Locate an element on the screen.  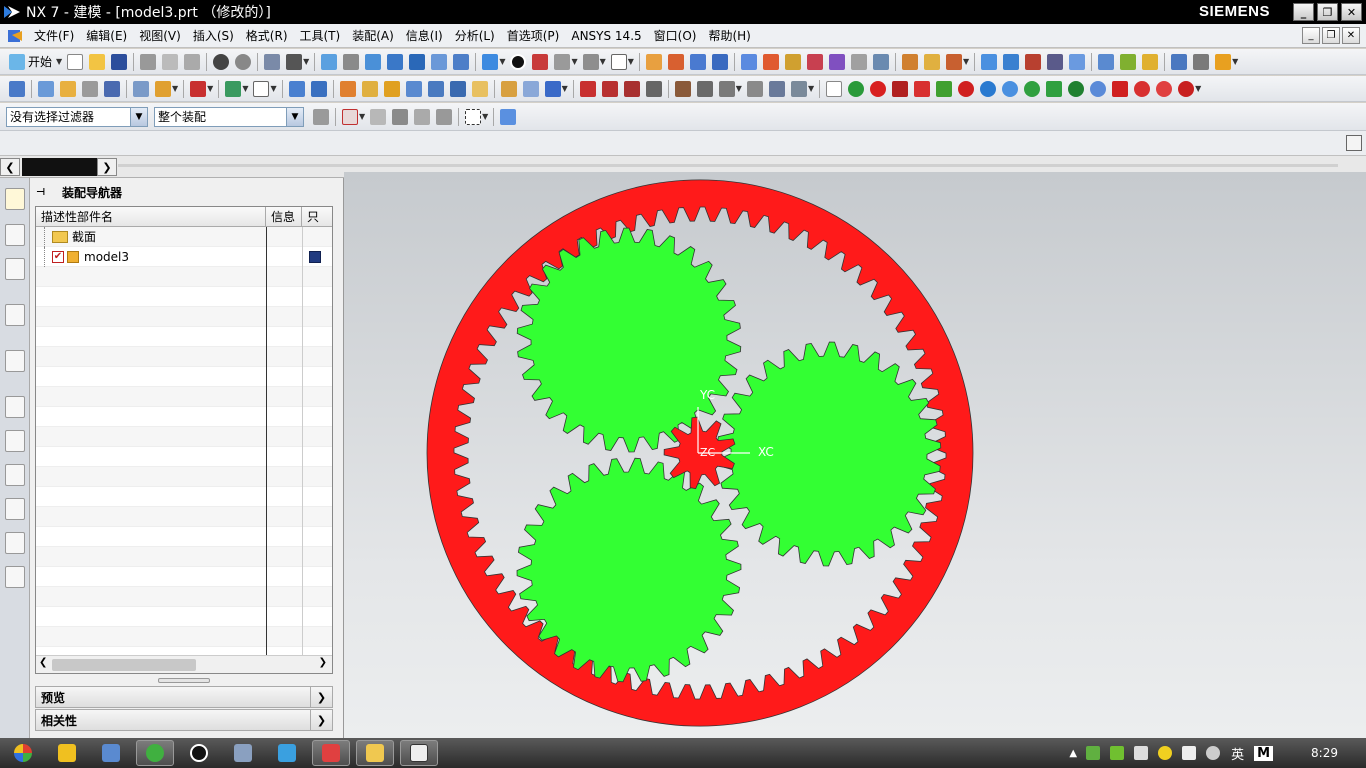
cone-icon is located at coordinates (697, 61).